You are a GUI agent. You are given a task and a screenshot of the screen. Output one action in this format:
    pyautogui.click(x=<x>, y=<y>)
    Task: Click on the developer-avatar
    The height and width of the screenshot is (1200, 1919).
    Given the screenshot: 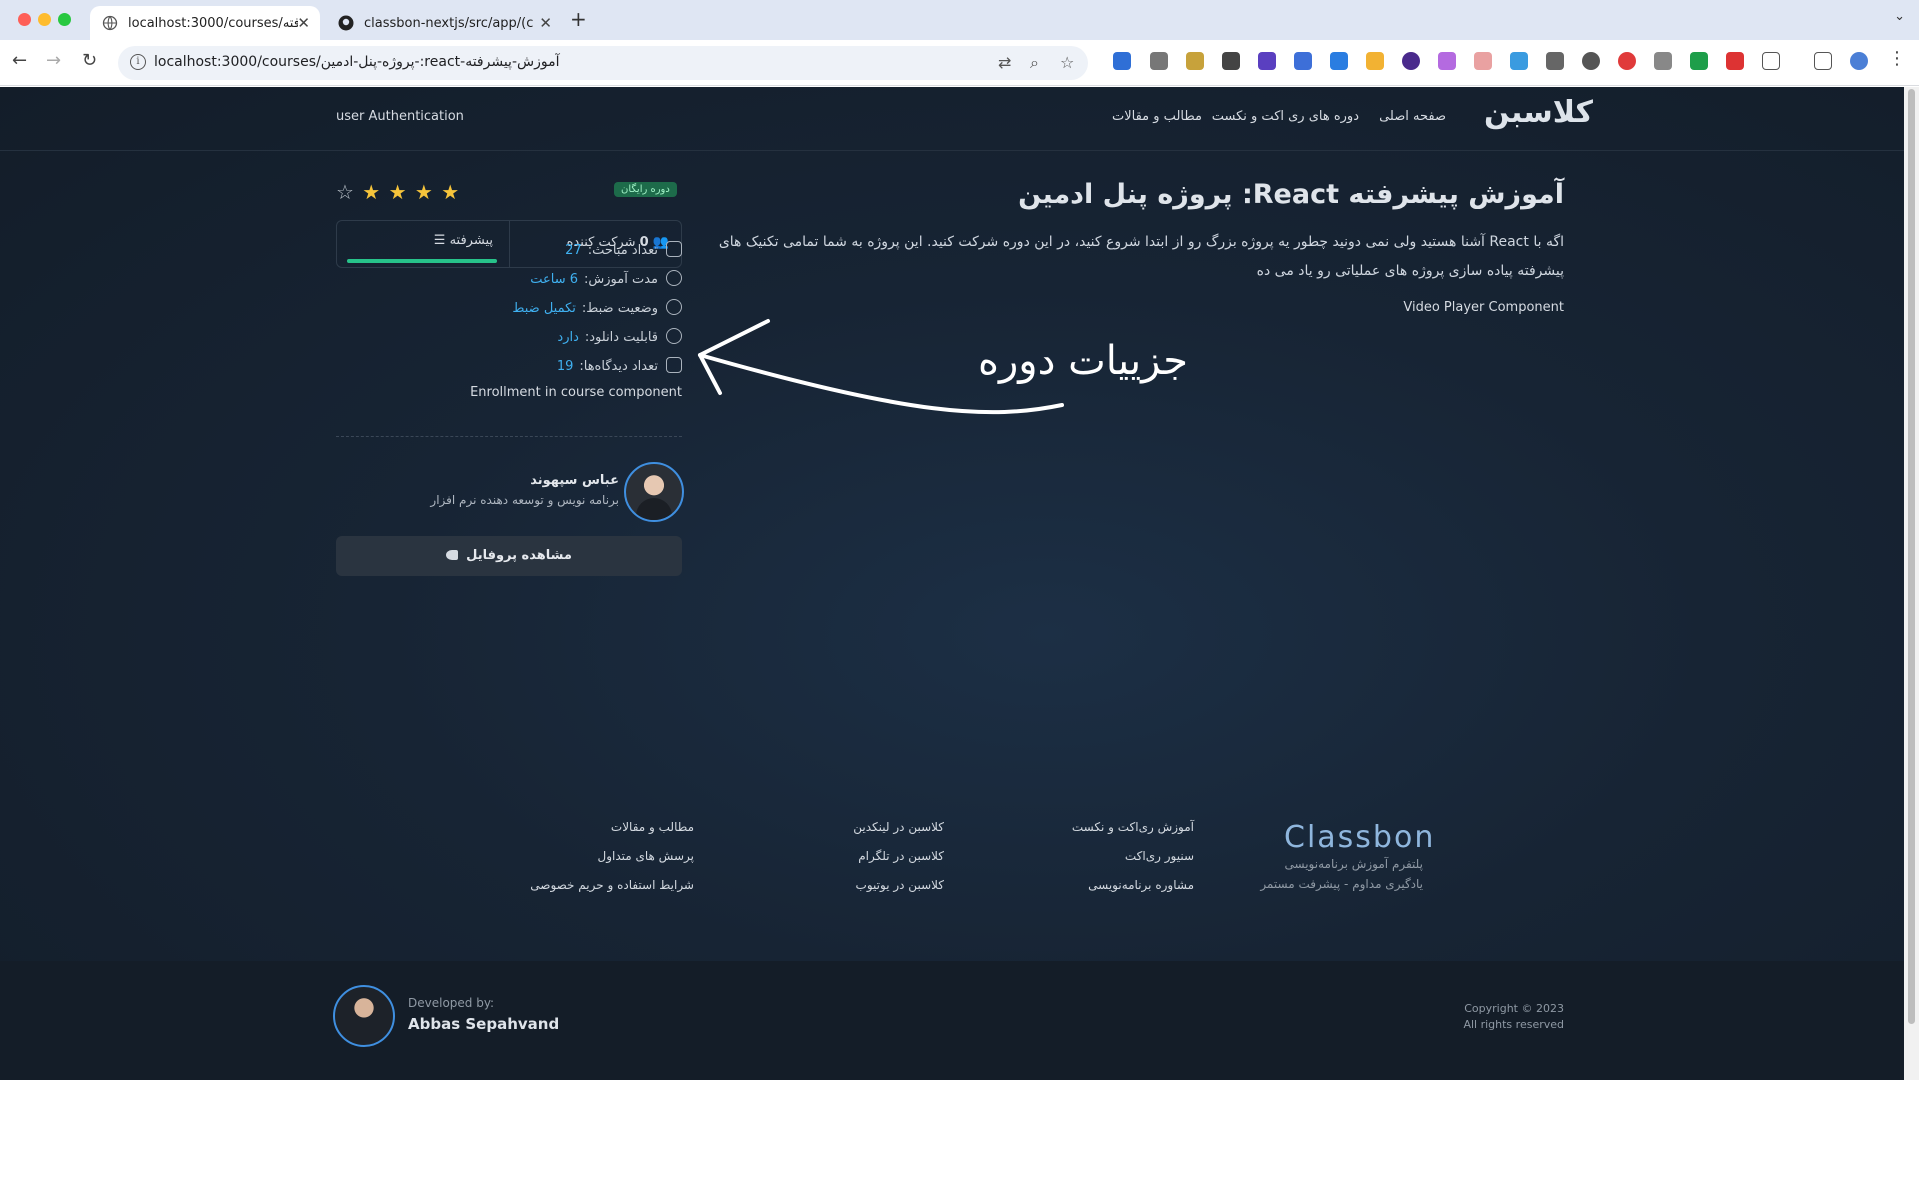 What is the action you would take?
    pyautogui.click(x=364, y=1016)
    